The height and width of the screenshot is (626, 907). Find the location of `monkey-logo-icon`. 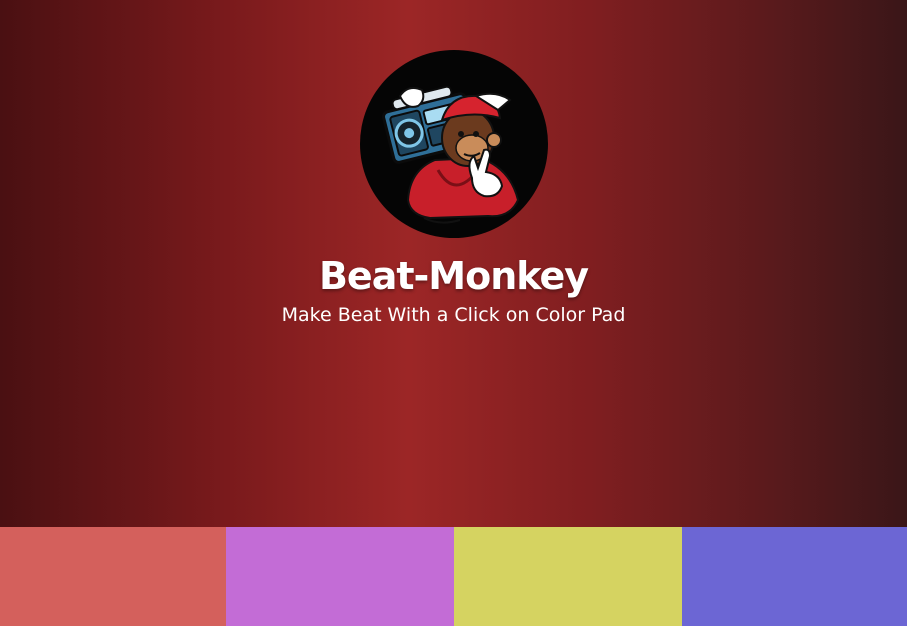

monkey-logo-icon is located at coordinates (454, 144).